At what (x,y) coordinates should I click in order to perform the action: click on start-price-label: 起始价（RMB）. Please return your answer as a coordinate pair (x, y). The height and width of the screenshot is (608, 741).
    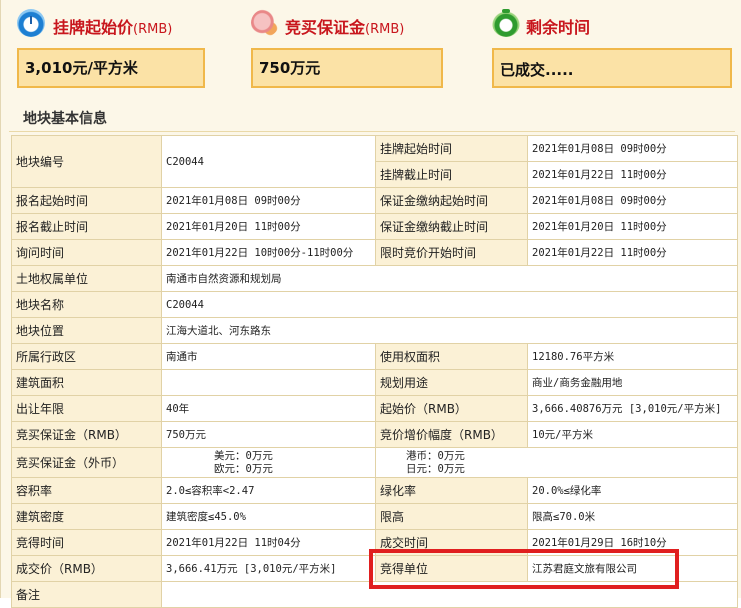
    Looking at the image, I should click on (451, 408).